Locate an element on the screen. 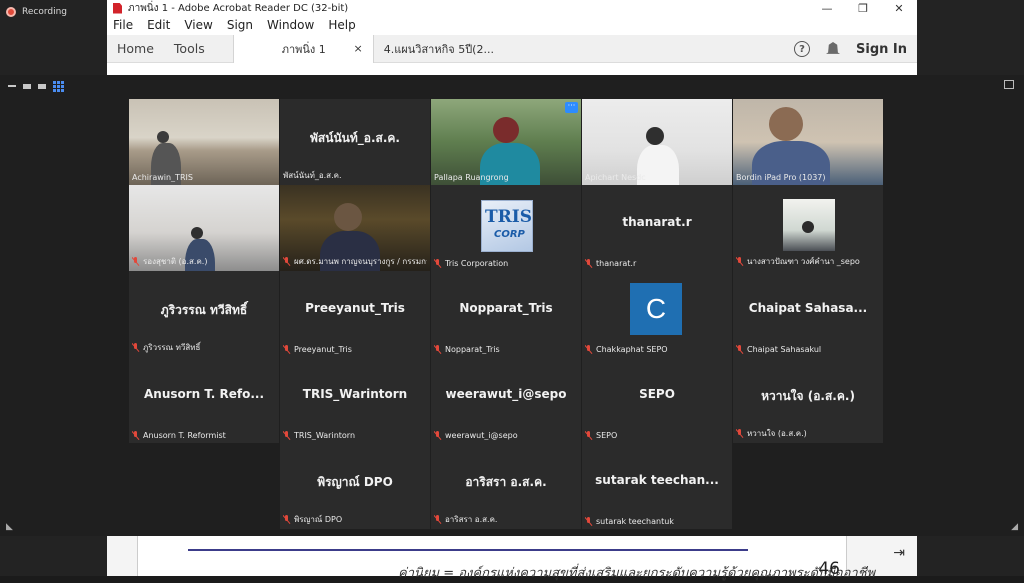 The height and width of the screenshot is (583, 1024). participant-tile: sutarak teechan... sutarak teechantuk is located at coordinates (657, 486).